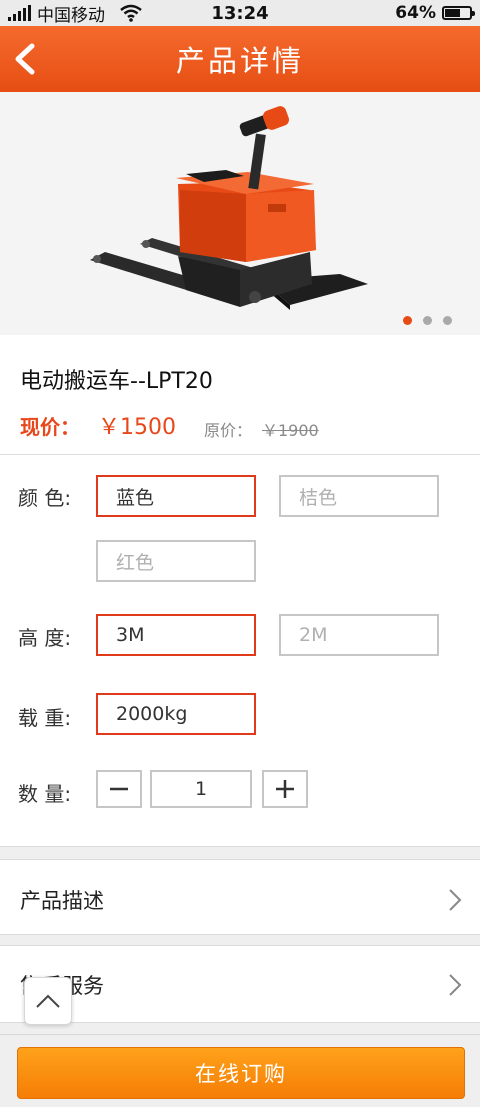 The image size is (480, 1107). What do you see at coordinates (116, 381) in the screenshot?
I see `product-name: 电动搬运车--LPT20` at bounding box center [116, 381].